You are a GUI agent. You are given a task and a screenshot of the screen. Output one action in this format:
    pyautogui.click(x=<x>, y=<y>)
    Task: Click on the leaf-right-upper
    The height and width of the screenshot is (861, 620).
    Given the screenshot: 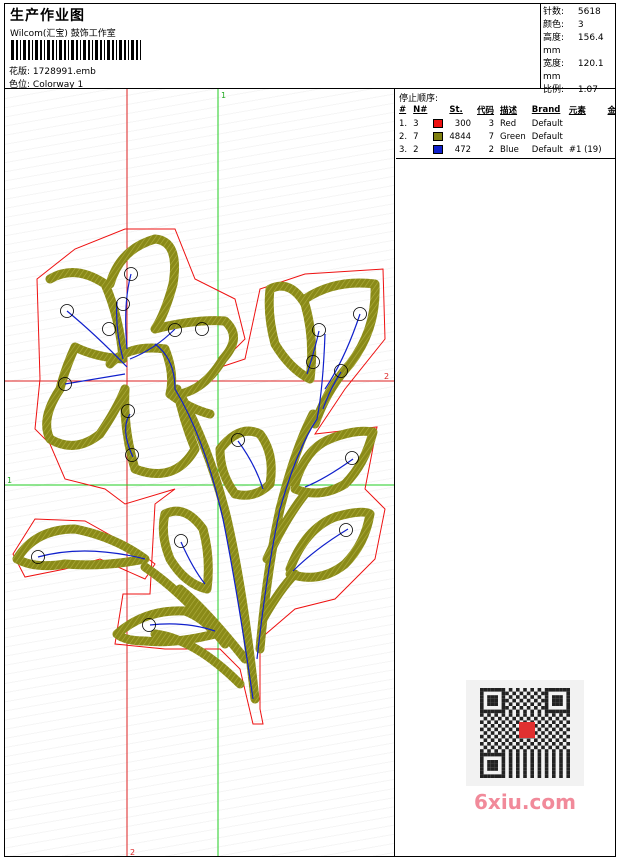 What is the action you would take?
    pyautogui.click(x=334, y=462)
    